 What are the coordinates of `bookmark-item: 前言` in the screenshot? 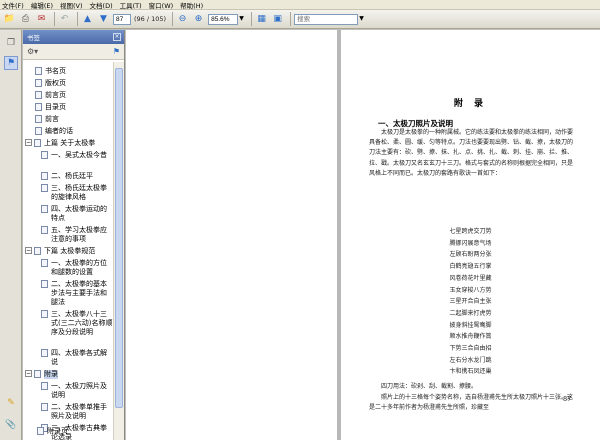 It's located at (47, 119).